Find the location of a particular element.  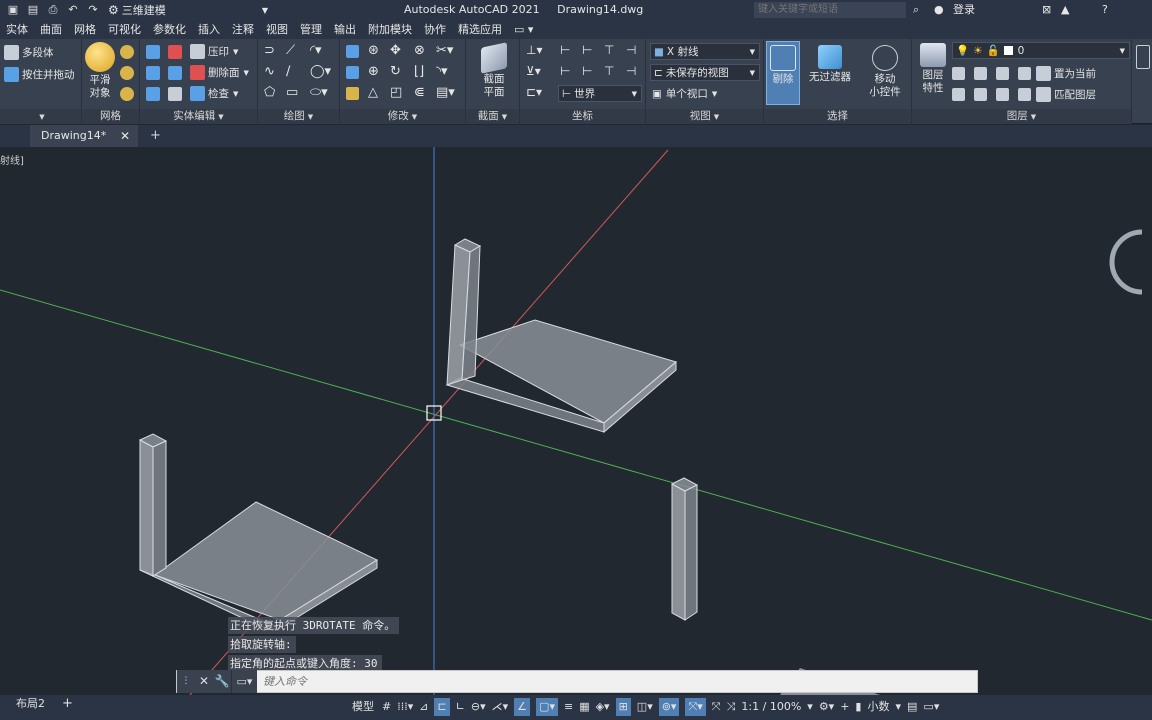

ribbon-options-icon: ▭ ▾ is located at coordinates (523, 29).